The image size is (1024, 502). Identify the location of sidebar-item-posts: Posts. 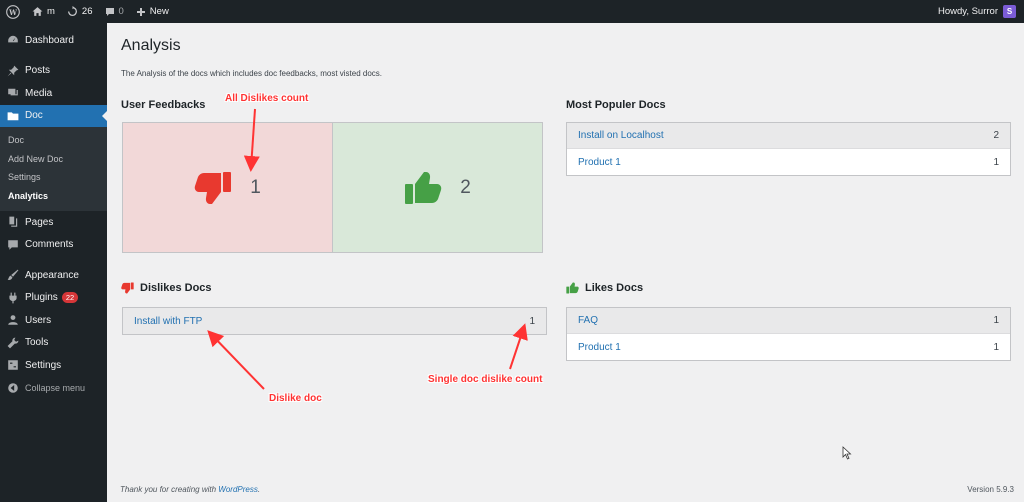
(53, 71).